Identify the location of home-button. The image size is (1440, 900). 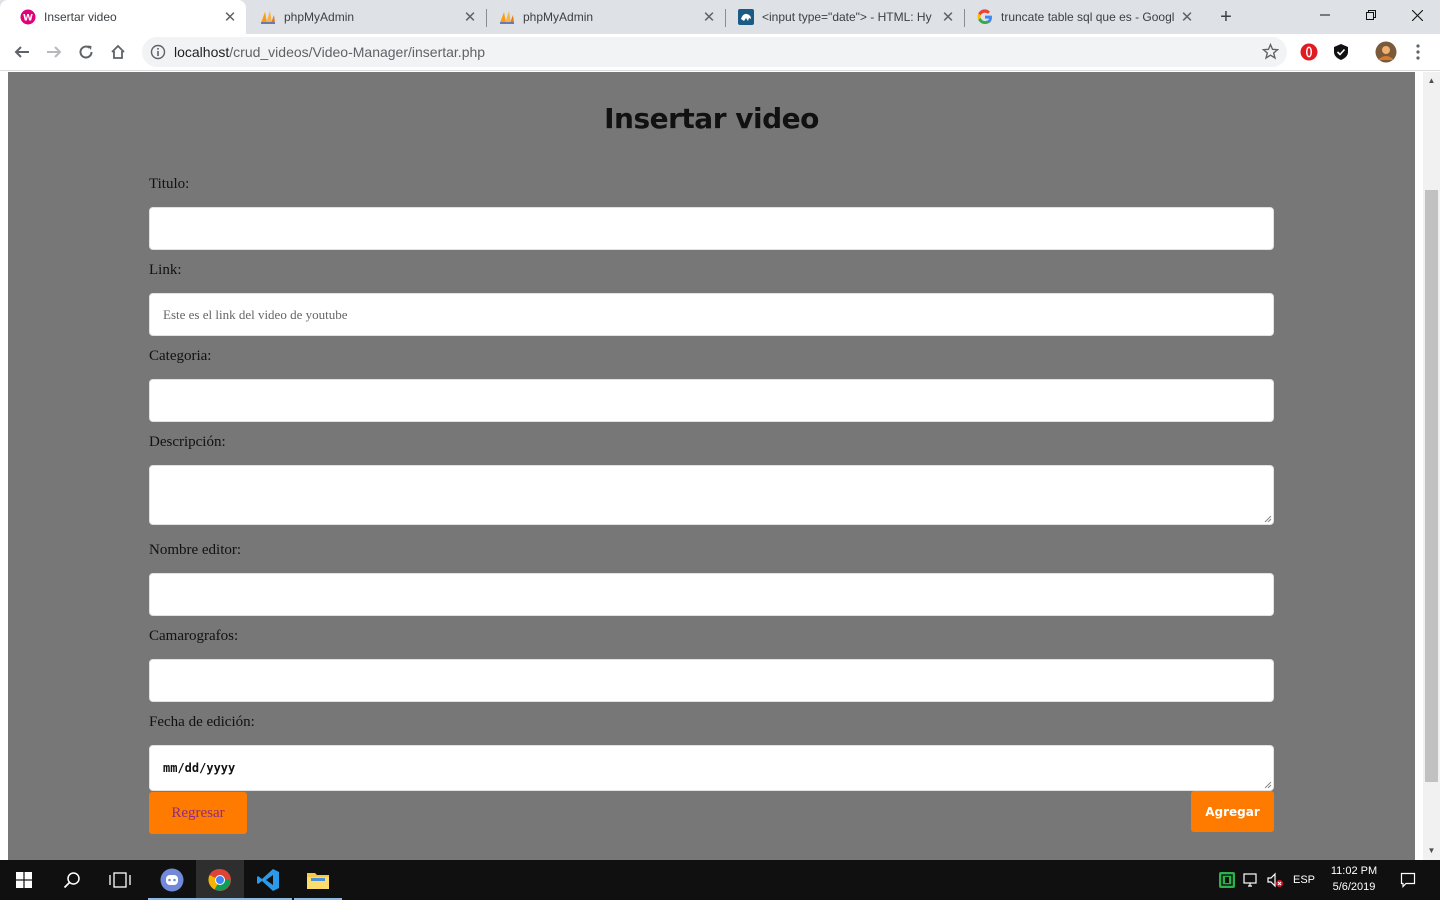
(118, 52).